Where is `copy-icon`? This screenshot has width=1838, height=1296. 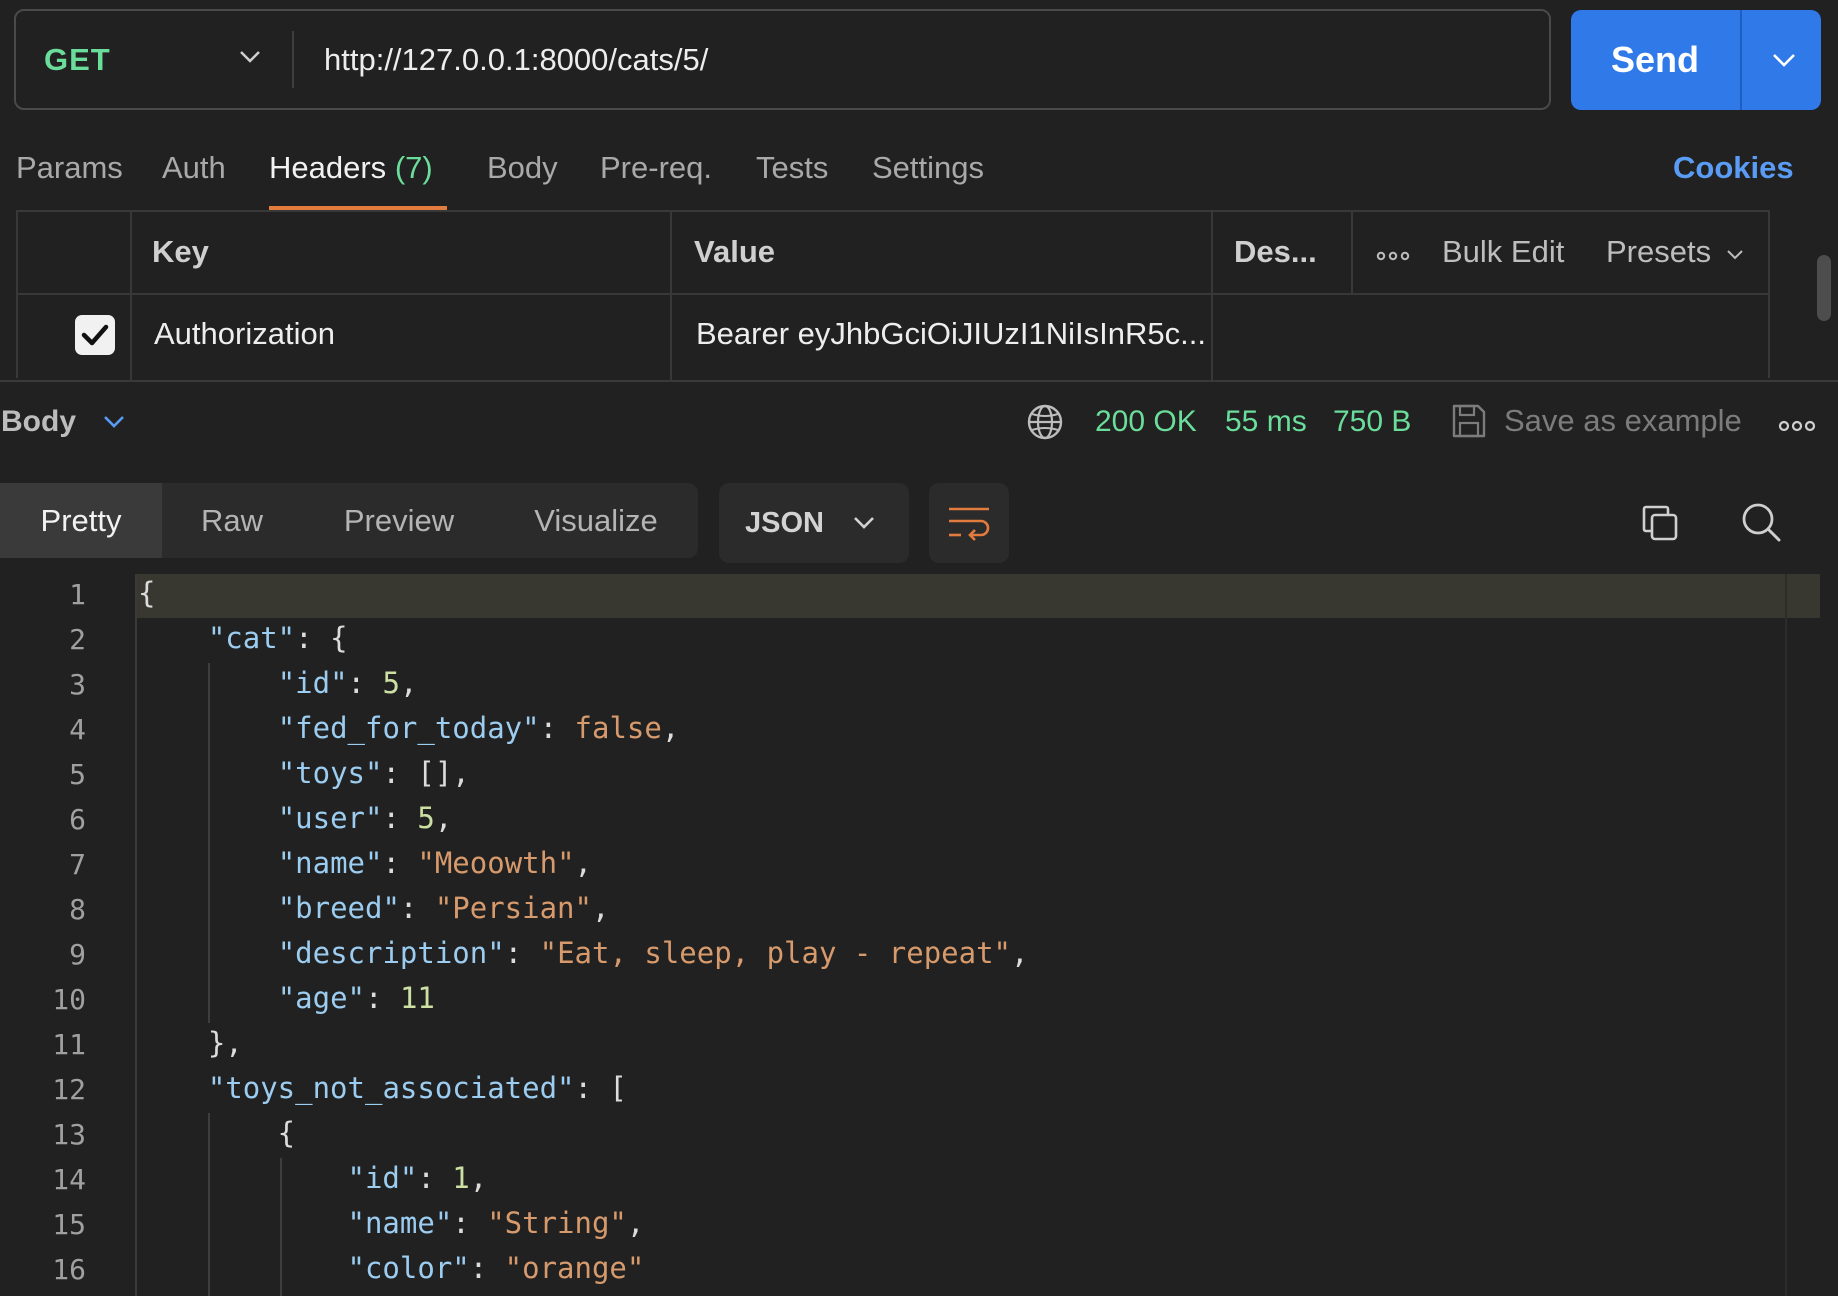
copy-icon is located at coordinates (1660, 523).